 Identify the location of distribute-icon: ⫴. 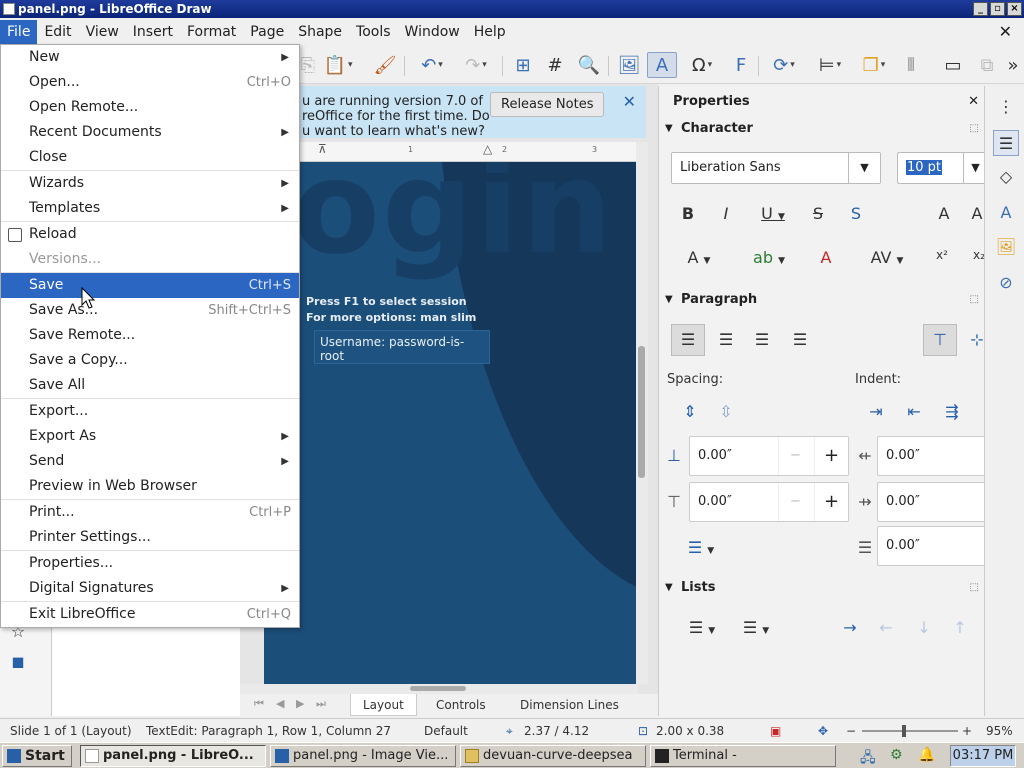
(911, 65).